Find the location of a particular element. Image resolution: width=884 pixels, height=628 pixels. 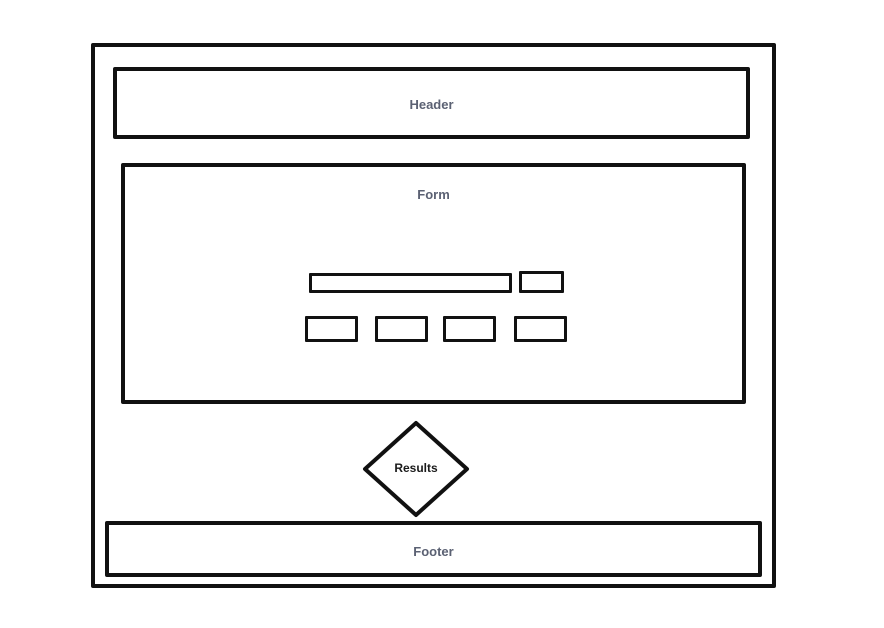

header-label: Header is located at coordinates (431, 104).